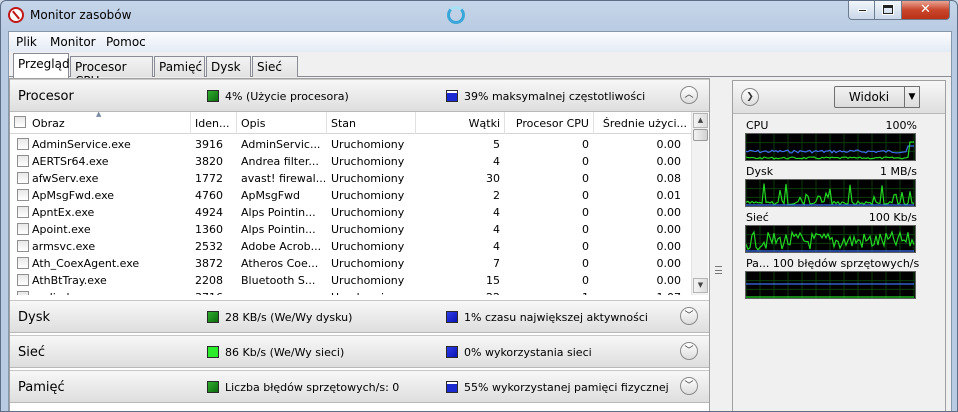 The image size is (958, 412). What do you see at coordinates (496, 263) in the screenshot?
I see `table-cell: 7` at bounding box center [496, 263].